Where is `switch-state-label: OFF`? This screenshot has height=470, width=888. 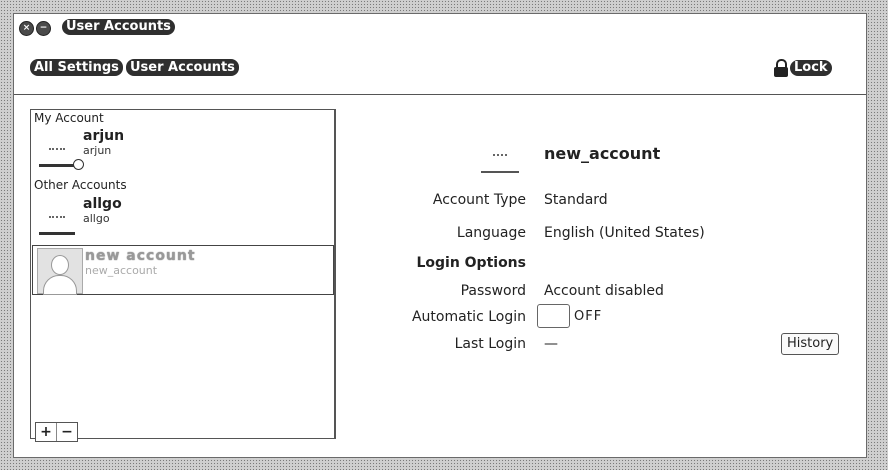
switch-state-label: OFF is located at coordinates (588, 316).